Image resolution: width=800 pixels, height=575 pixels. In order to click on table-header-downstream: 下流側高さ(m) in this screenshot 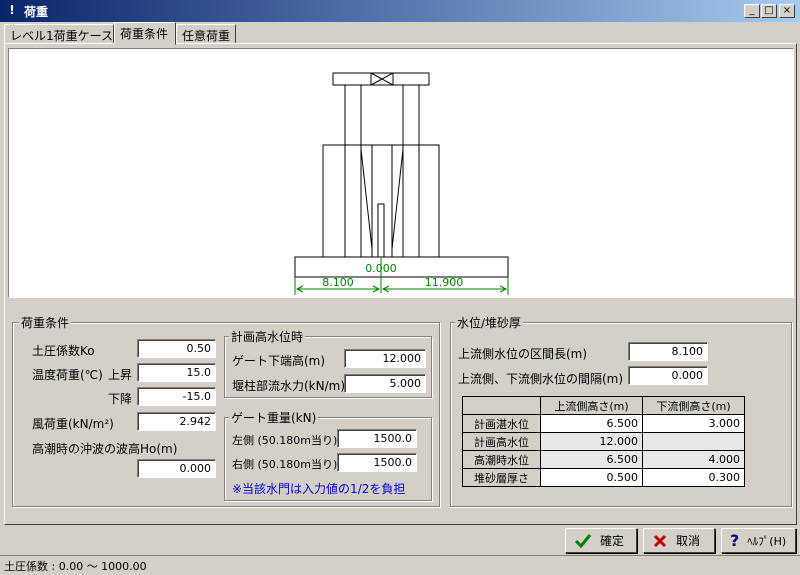, I will do `click(693, 405)`.